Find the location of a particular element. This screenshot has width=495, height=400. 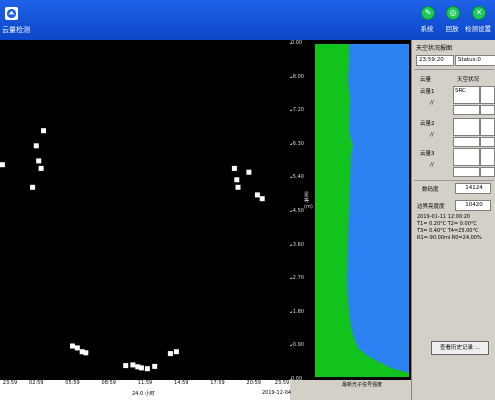

cloud2-value is located at coordinates (466, 127).